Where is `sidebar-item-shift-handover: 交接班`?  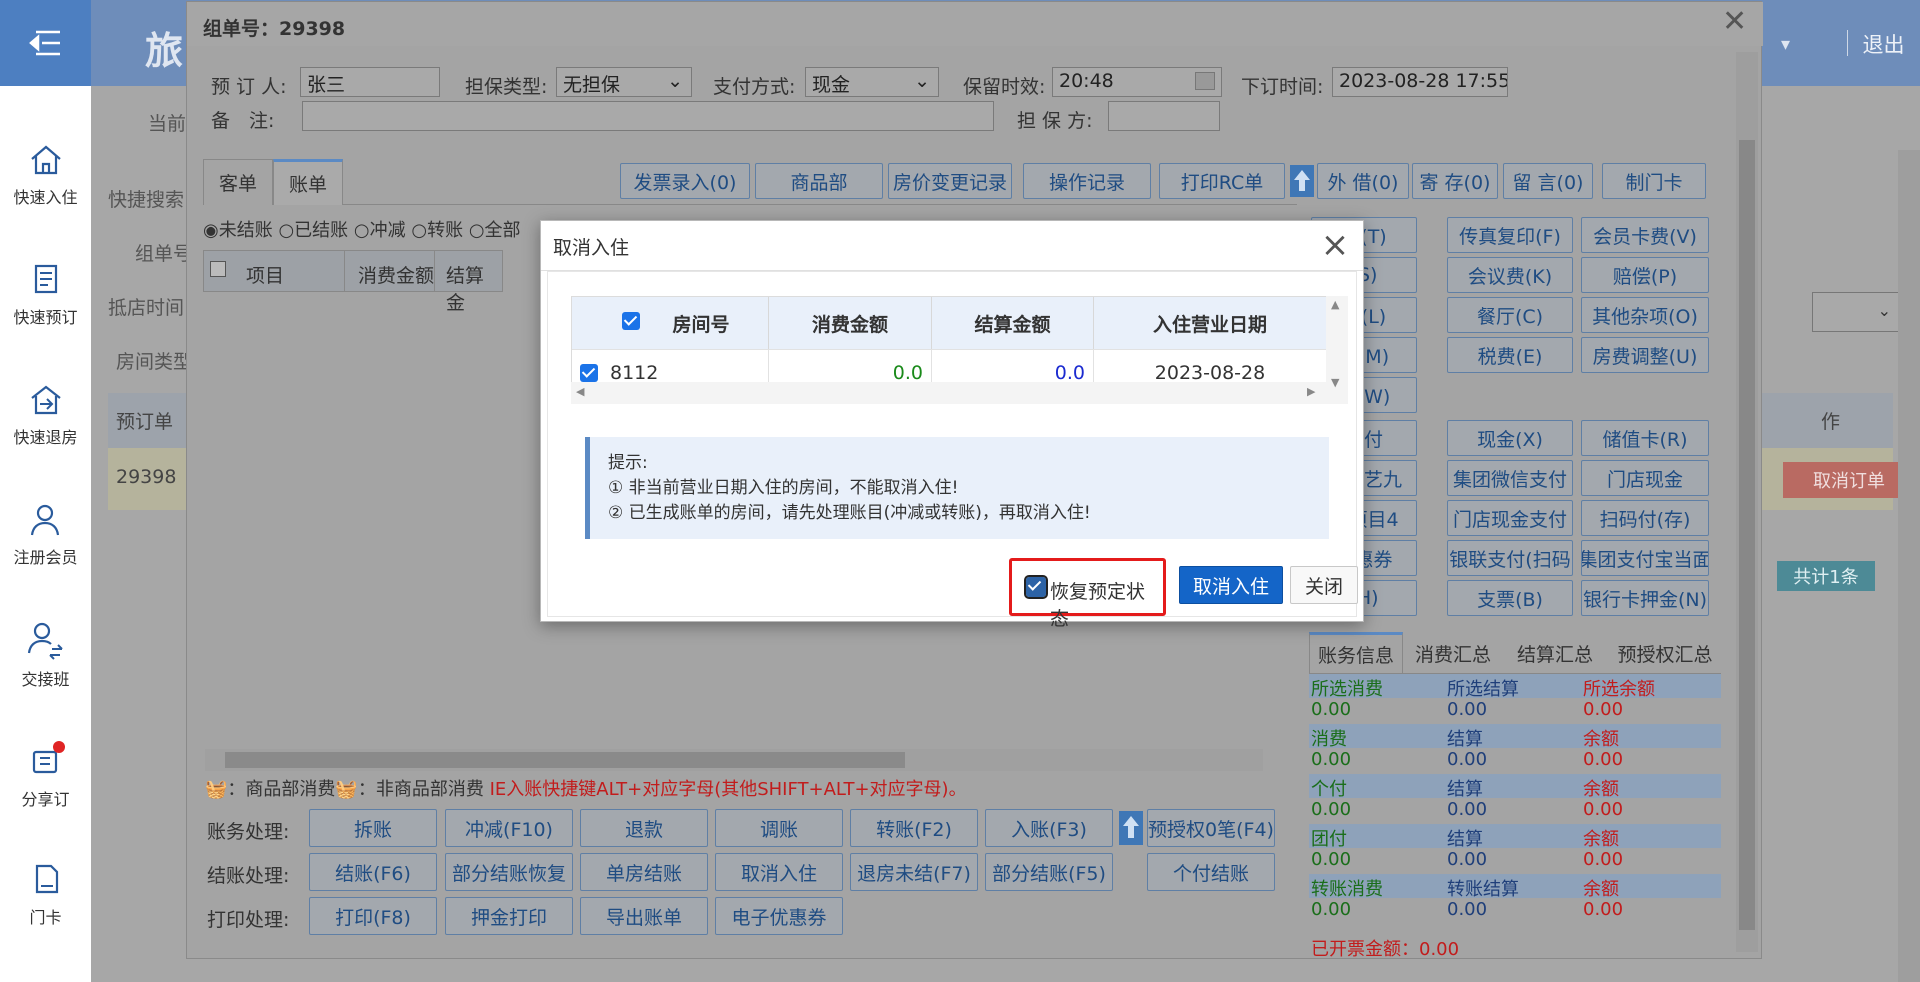
sidebar-item-shift-handover: 交接班 is located at coordinates (45, 655).